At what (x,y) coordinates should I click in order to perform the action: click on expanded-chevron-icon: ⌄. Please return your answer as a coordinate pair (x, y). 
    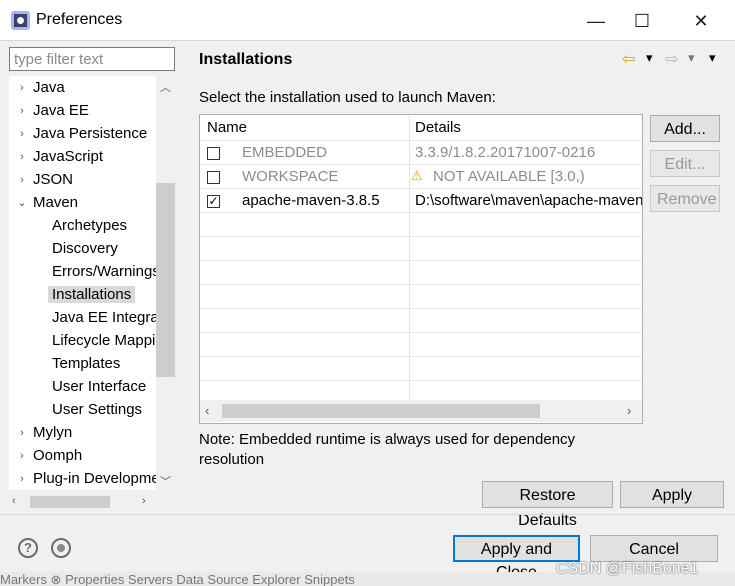
    Looking at the image, I should click on (22, 203).